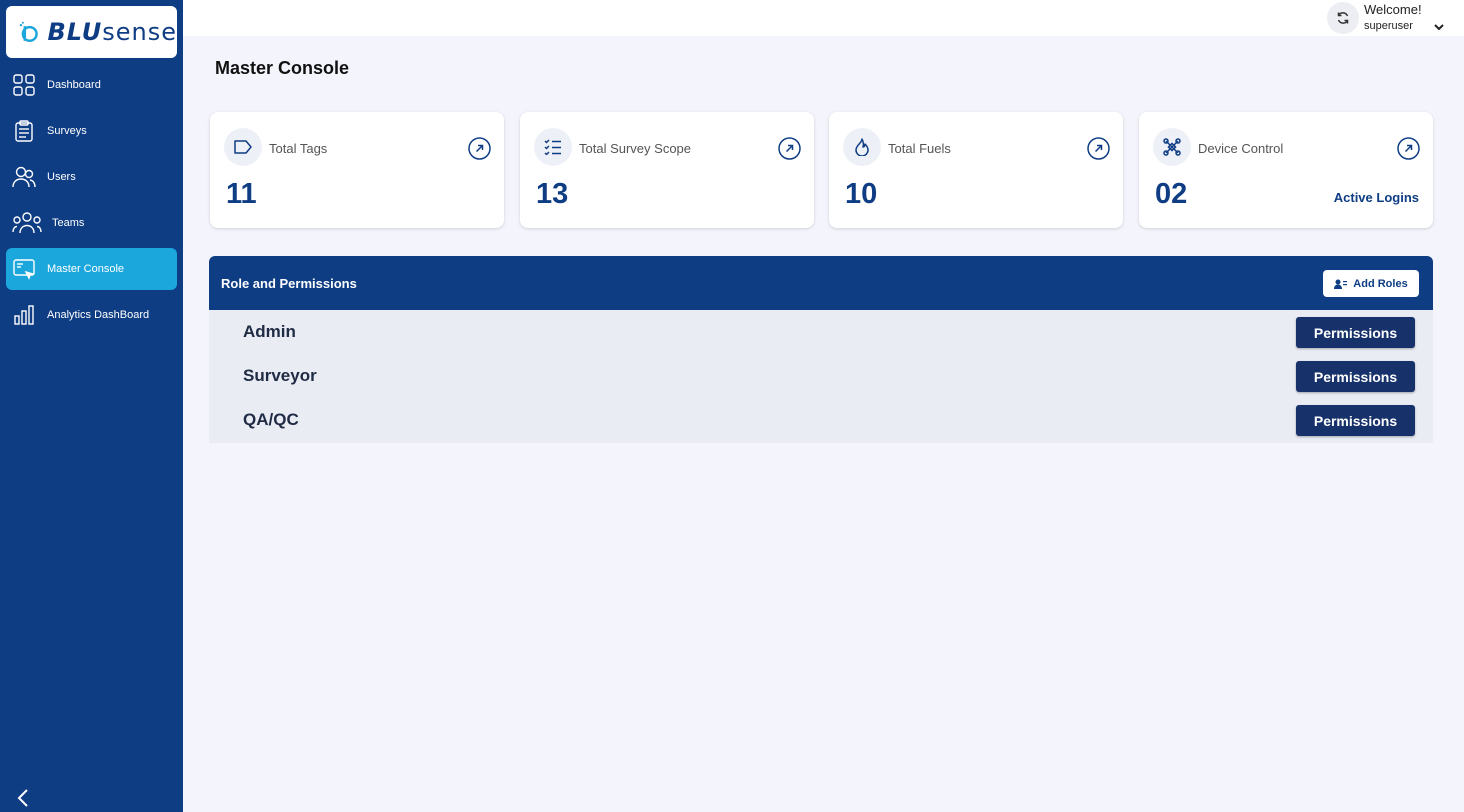 Image resolution: width=1464 pixels, height=812 pixels. What do you see at coordinates (24, 798) in the screenshot?
I see `chevron-left-icon` at bounding box center [24, 798].